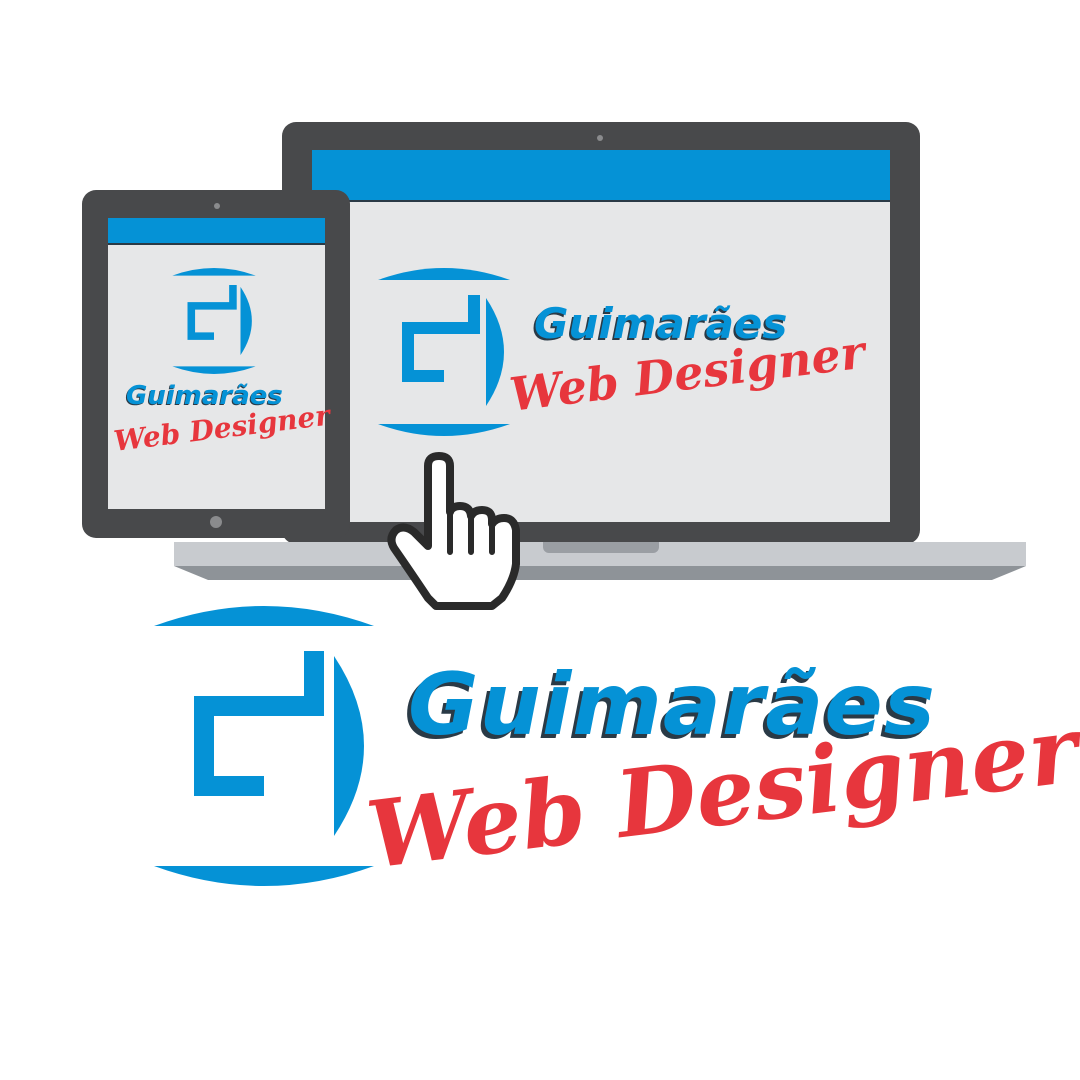 Image resolution: width=1080 pixels, height=1080 pixels. I want to click on laptop-camera, so click(600, 138).